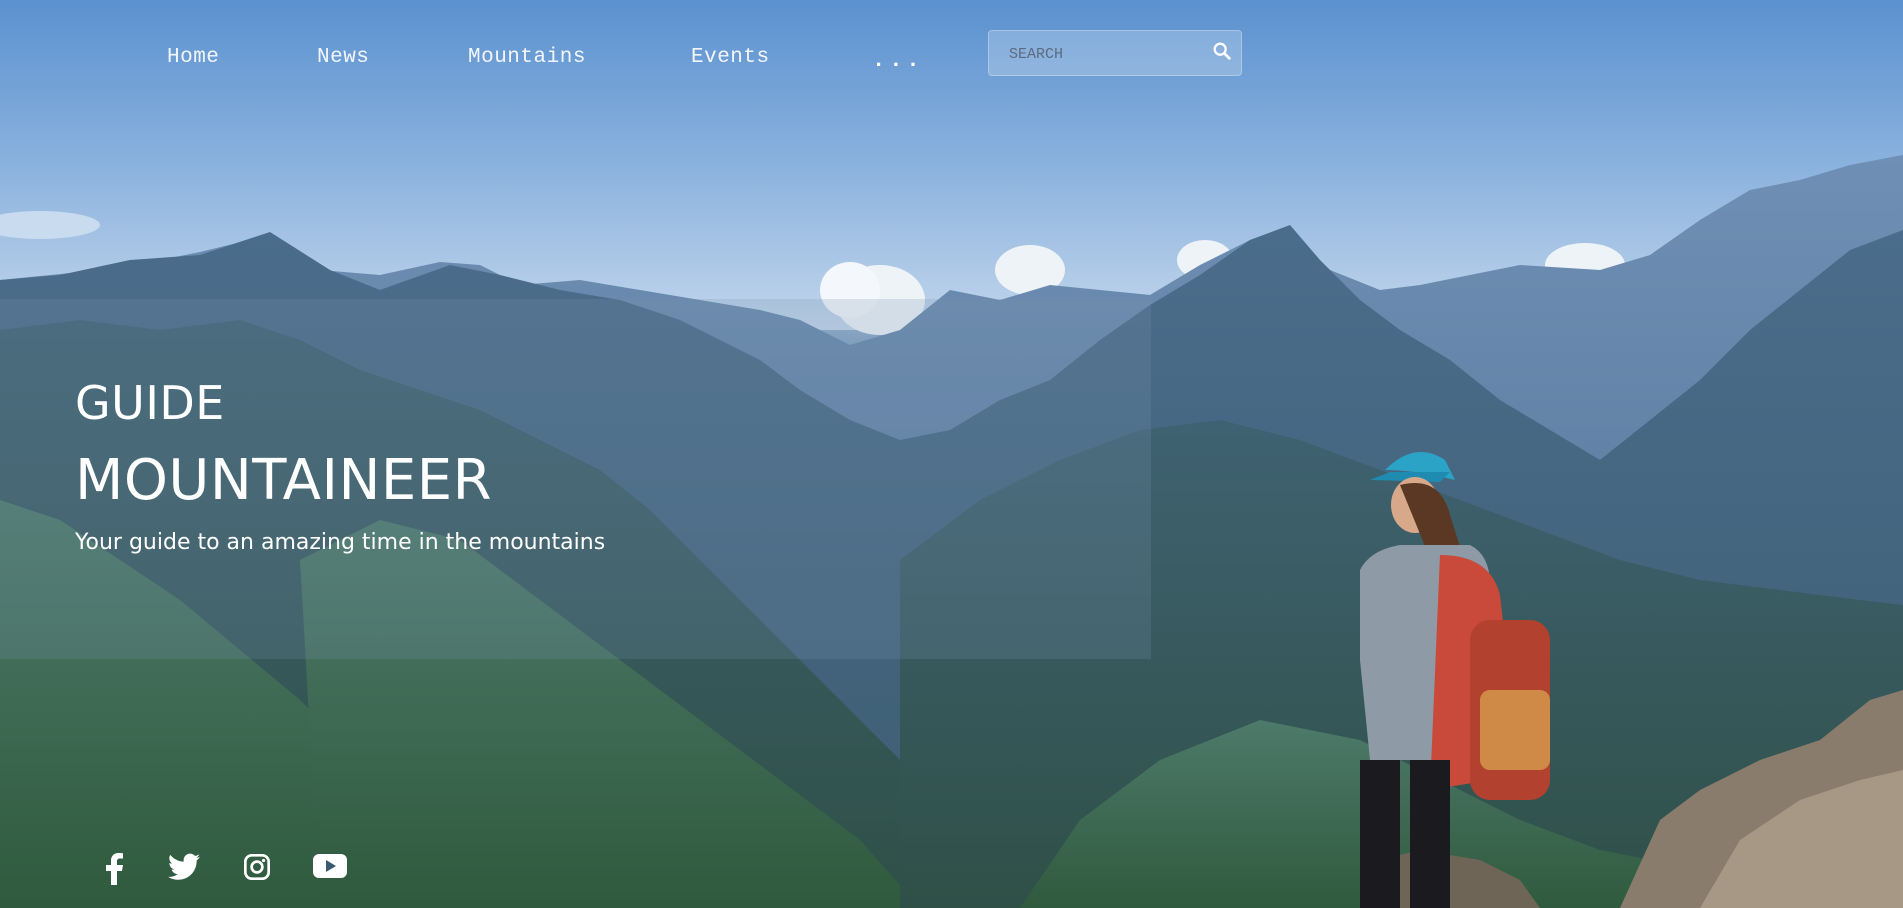 Image resolution: width=1903 pixels, height=908 pixels. I want to click on nav-home-link: Home, so click(193, 57).